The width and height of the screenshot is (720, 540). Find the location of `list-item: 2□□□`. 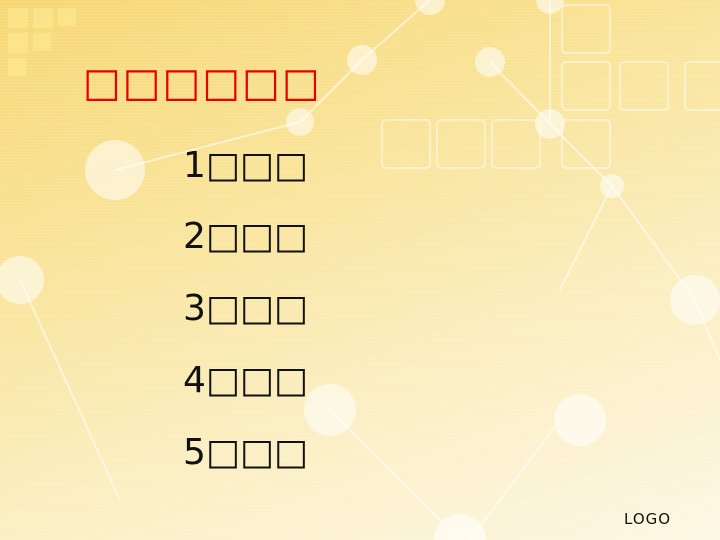

list-item: 2□□□ is located at coordinates (245, 236).